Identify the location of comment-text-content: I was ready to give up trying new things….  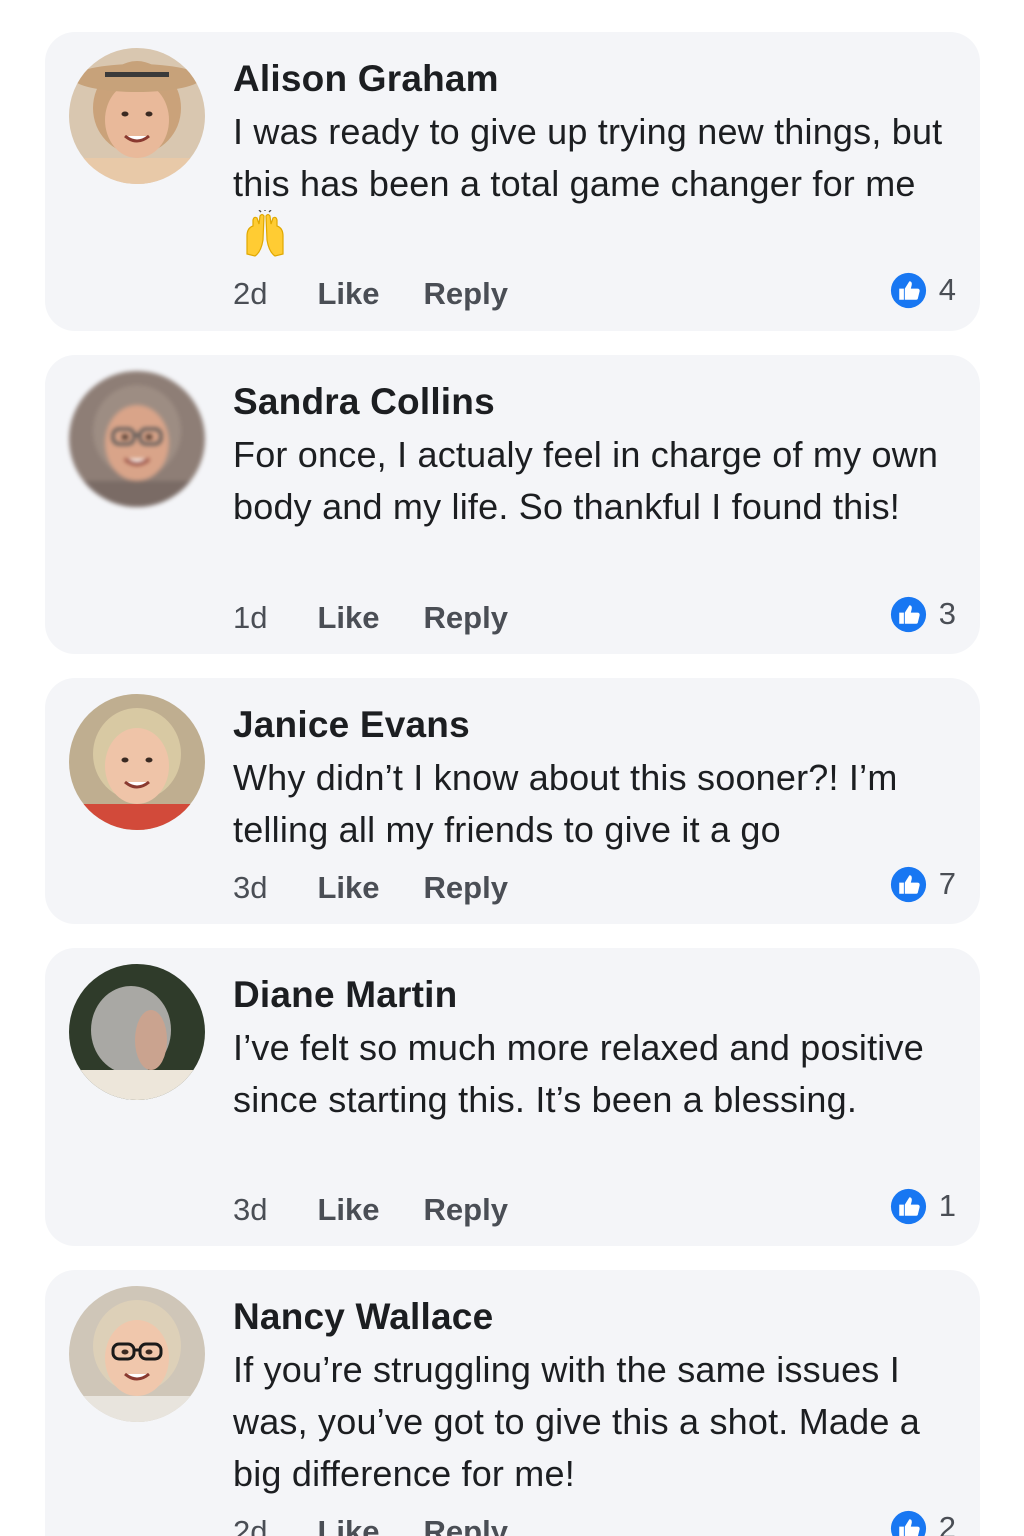
(588, 157).